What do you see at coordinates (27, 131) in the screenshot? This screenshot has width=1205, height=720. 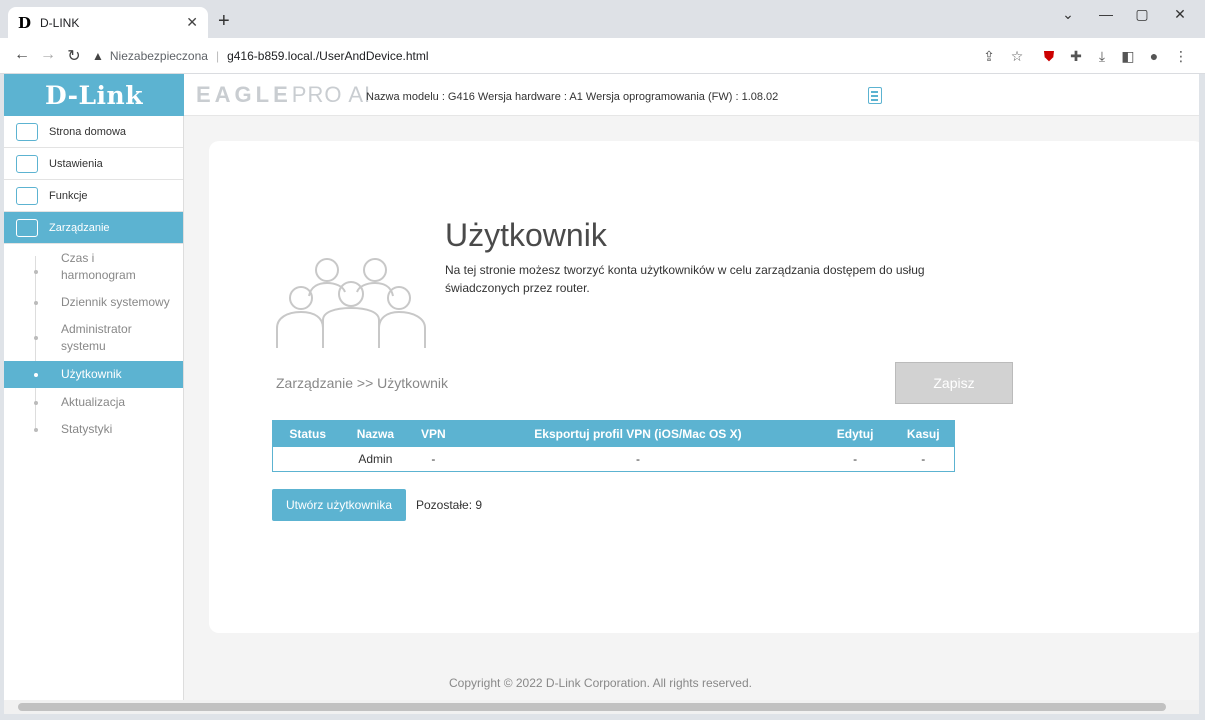 I see `home-network-icon` at bounding box center [27, 131].